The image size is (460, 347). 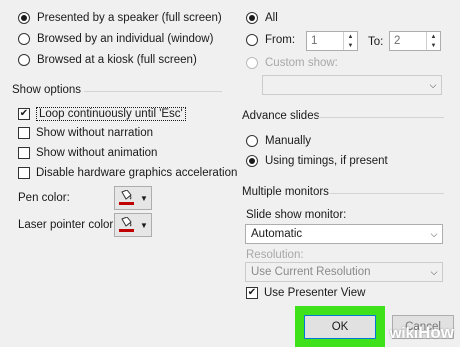 I want to click on resolution-label: Resolution:, so click(x=275, y=255).